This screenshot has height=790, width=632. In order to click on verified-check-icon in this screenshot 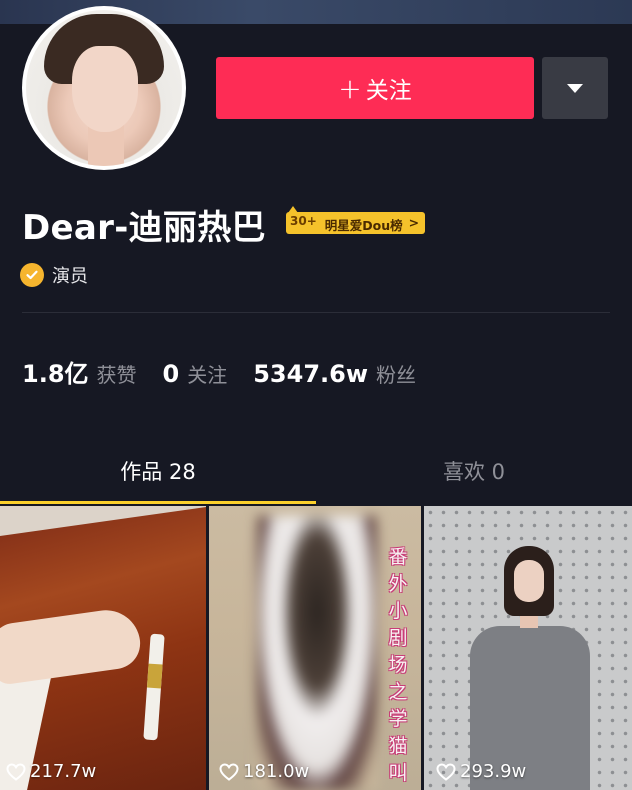, I will do `click(32, 275)`.